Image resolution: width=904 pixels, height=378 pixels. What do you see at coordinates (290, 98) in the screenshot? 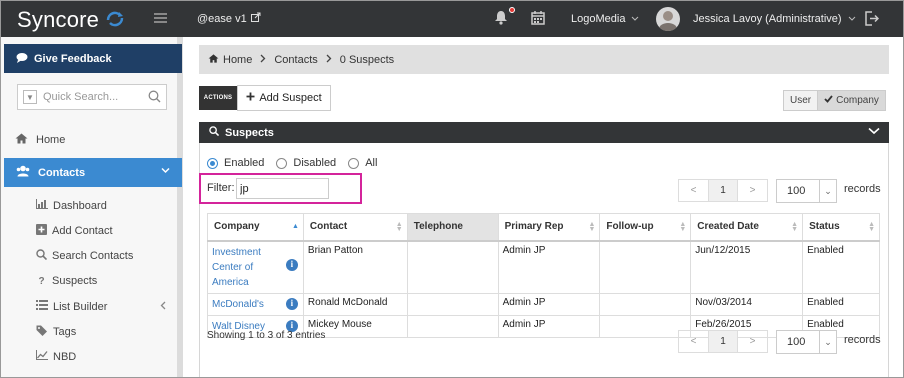
I see `add-suspect-label: Add Suspect` at bounding box center [290, 98].